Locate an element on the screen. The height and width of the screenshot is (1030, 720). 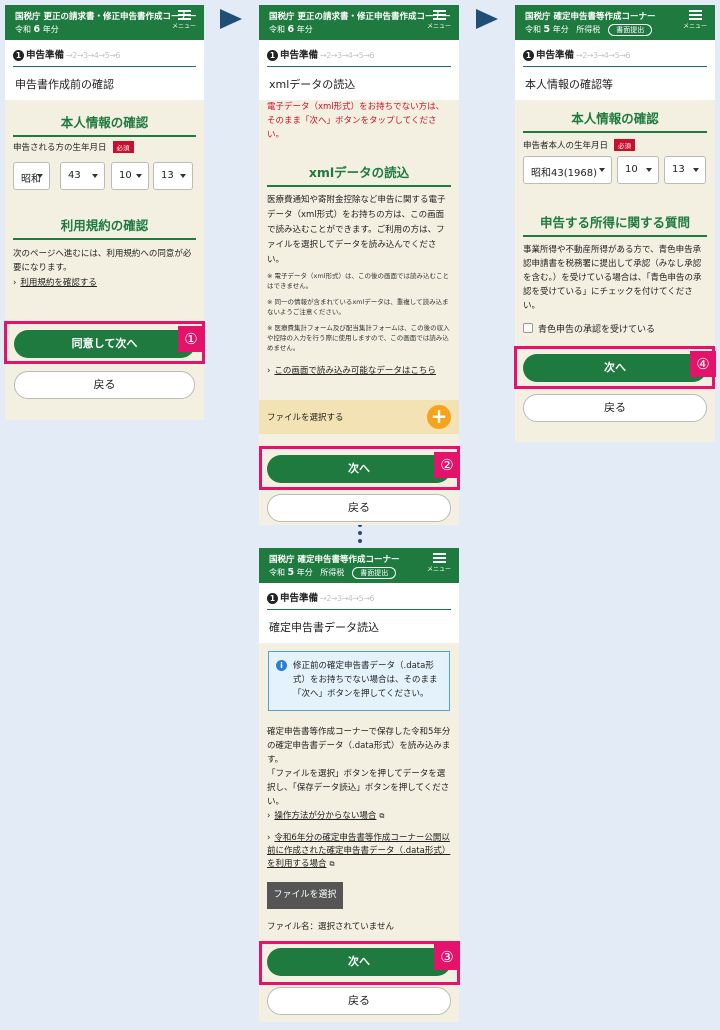
file-name-status: ファイル名：選択されていません is located at coordinates (330, 927).